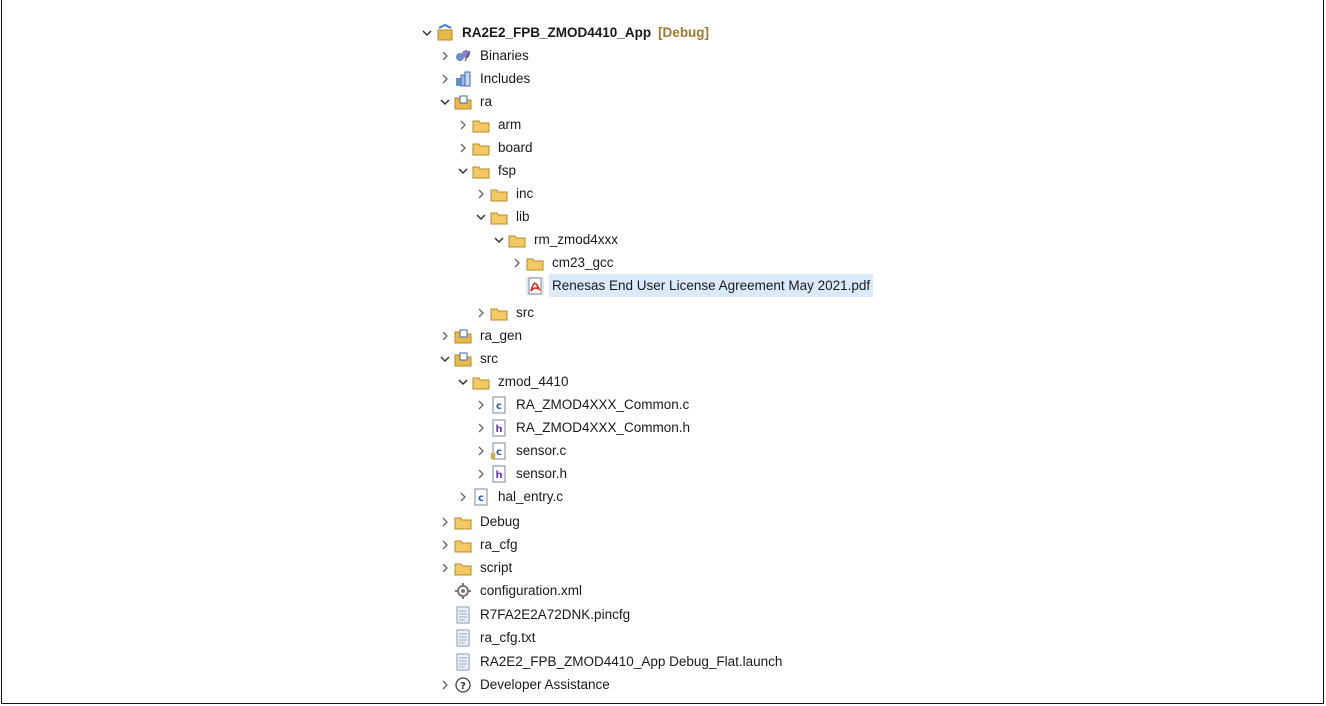 This screenshot has width=1326, height=706. I want to click on tree-item-label: board, so click(515, 147).